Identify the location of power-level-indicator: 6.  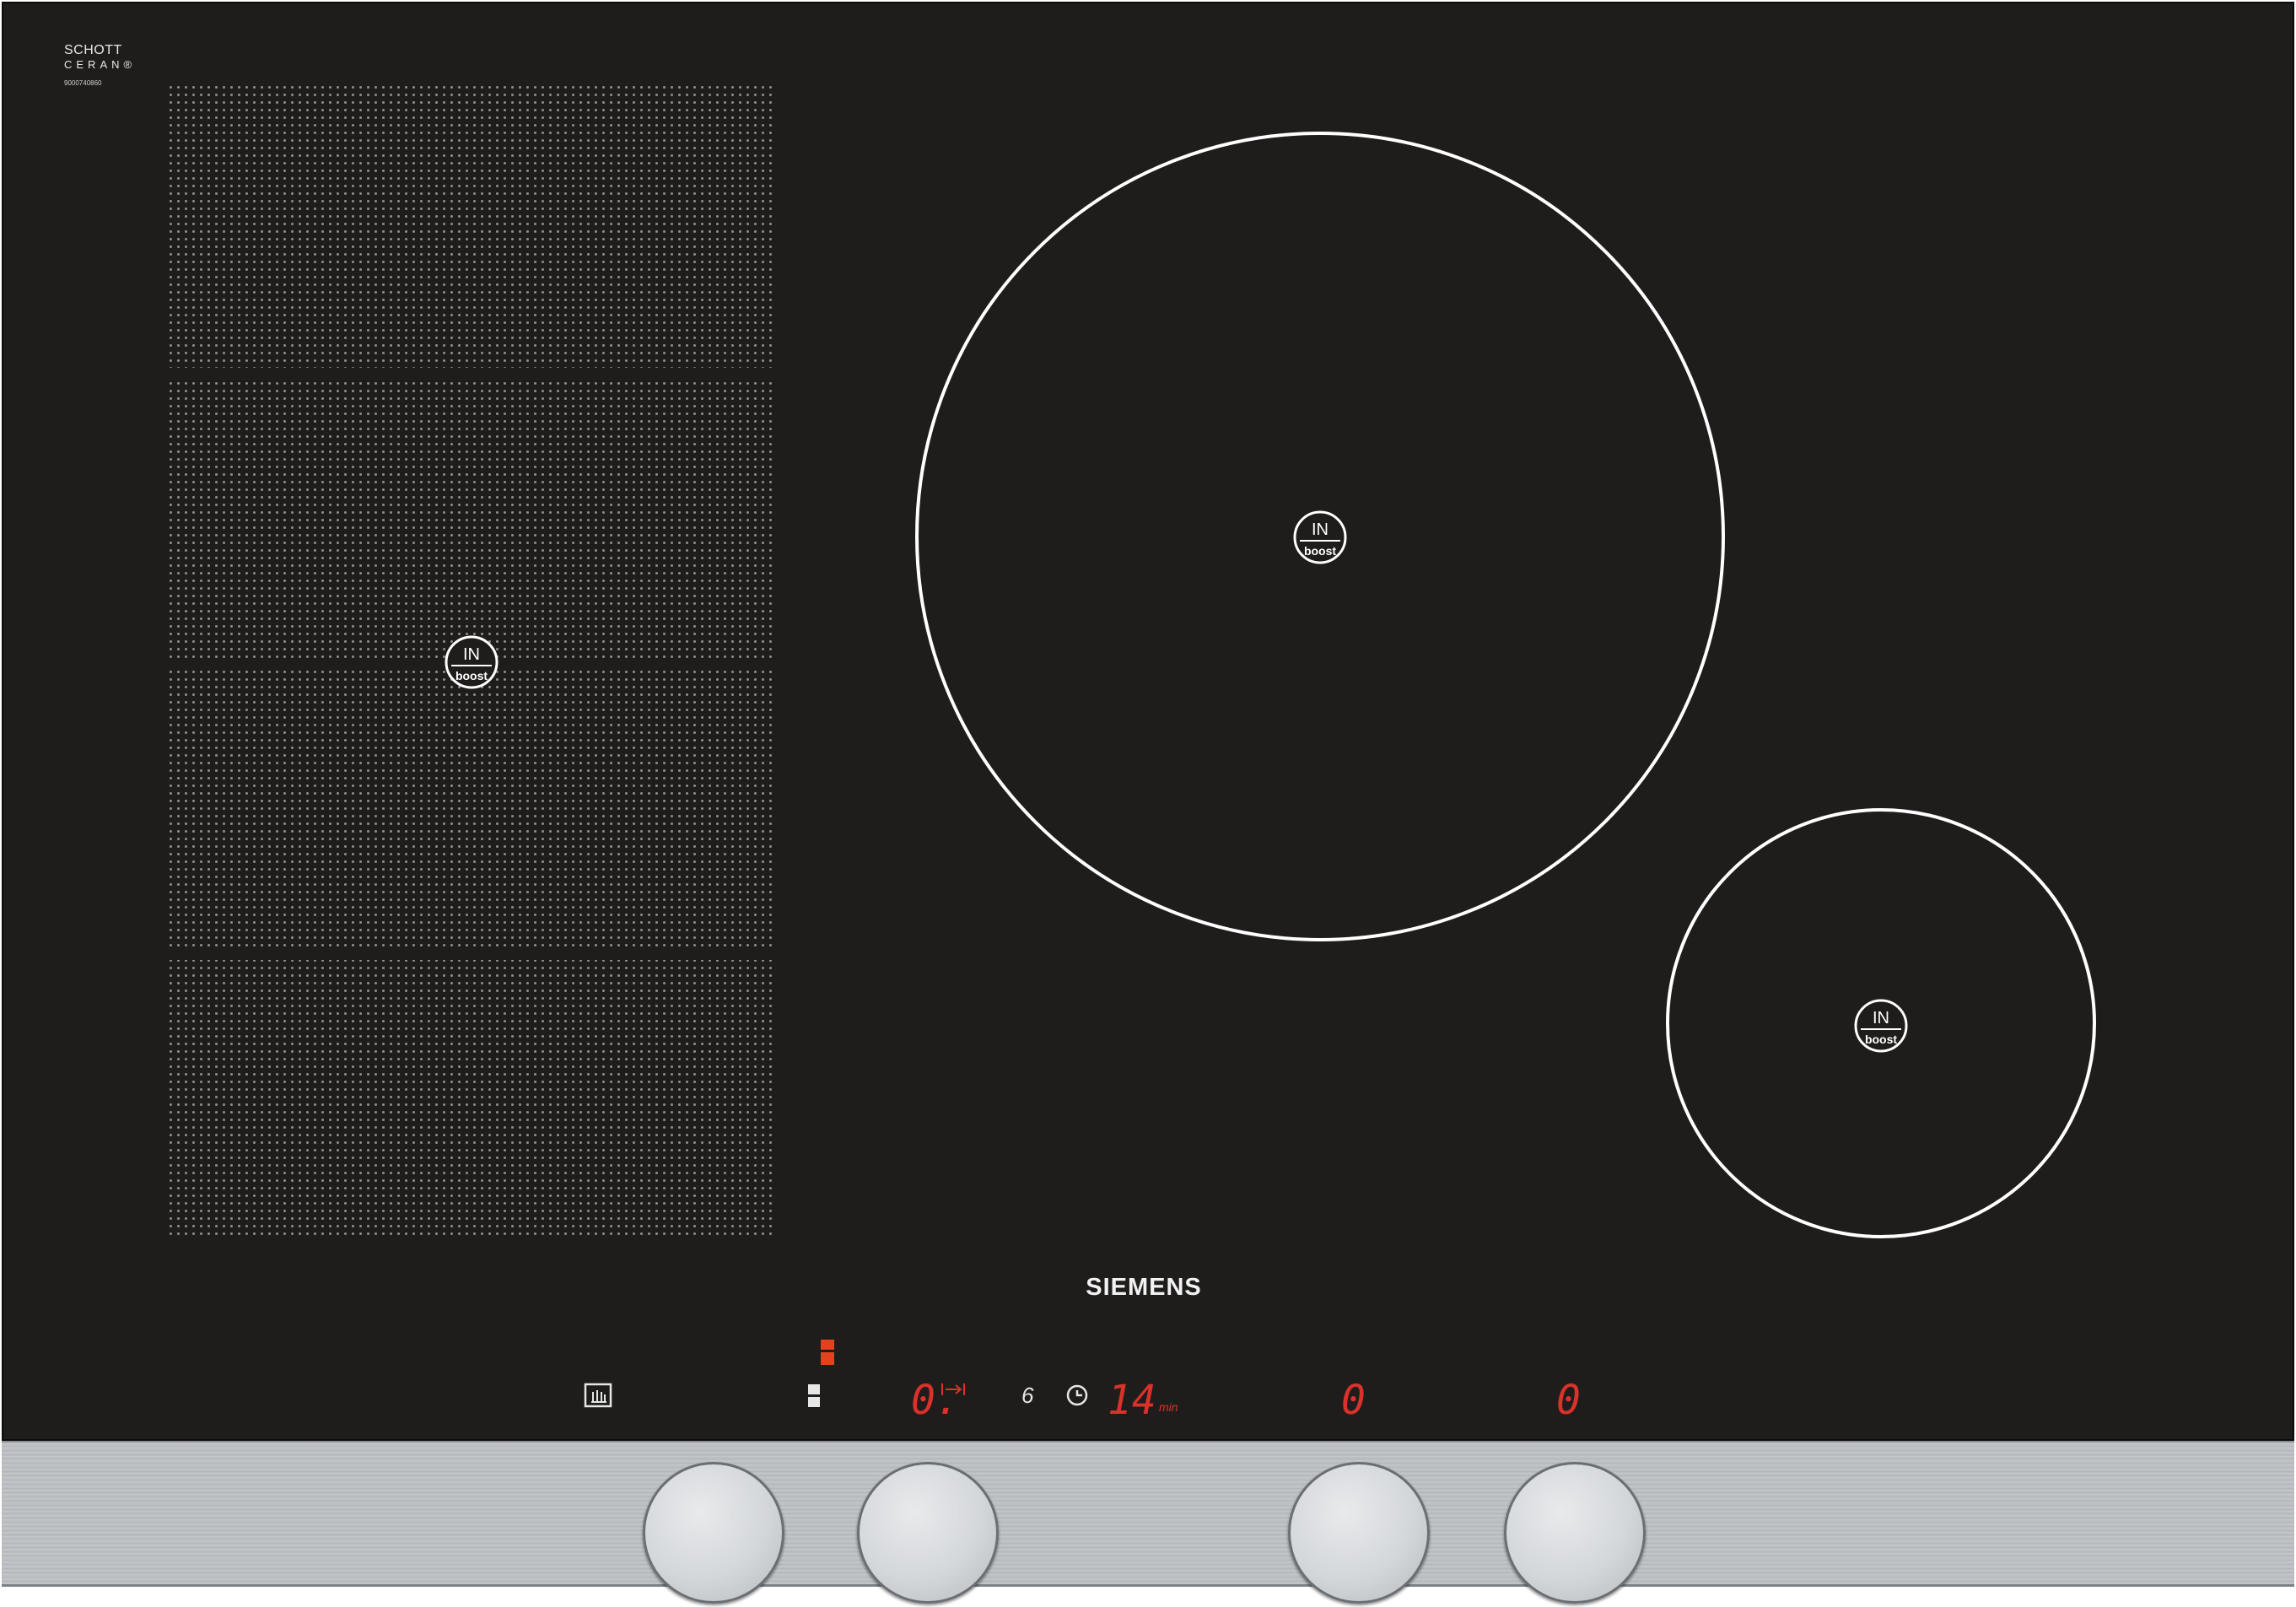
(1027, 1395).